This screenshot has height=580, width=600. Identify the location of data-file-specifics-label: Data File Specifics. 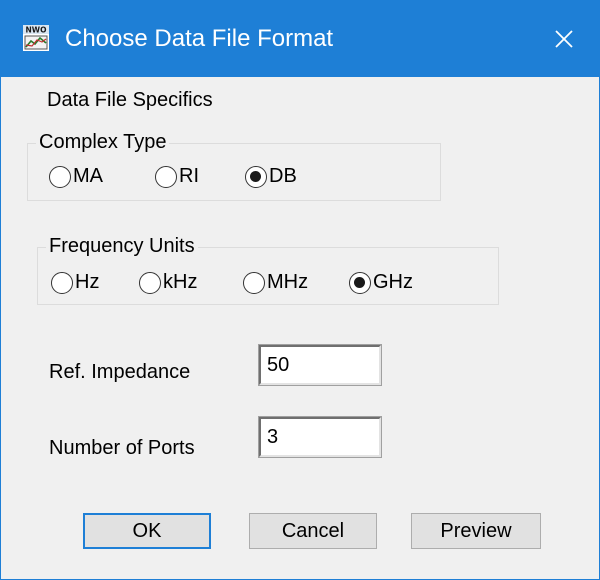
(130, 100).